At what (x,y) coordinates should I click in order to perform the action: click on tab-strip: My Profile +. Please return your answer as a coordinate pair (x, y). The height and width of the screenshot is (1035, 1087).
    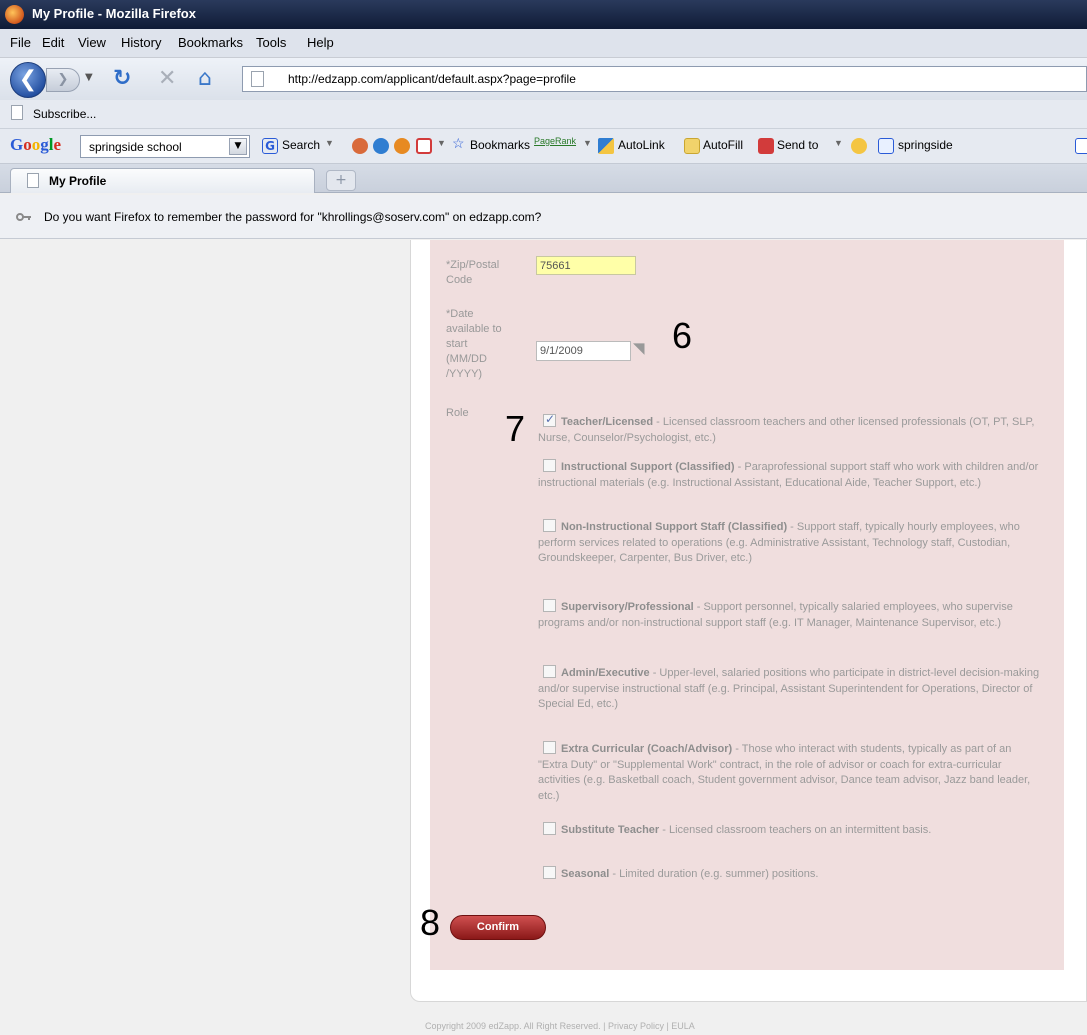
    Looking at the image, I should click on (543, 178).